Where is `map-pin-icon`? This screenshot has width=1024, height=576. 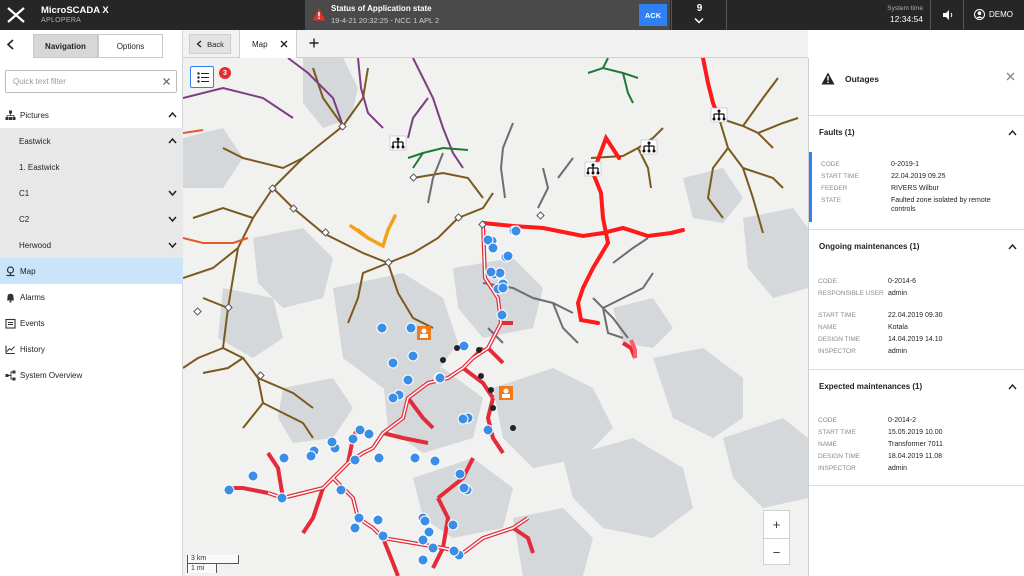
map-pin-icon is located at coordinates (10, 270).